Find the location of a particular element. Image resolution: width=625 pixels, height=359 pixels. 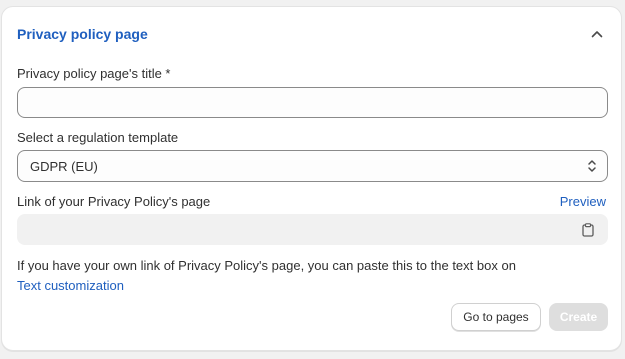

go-to-pages-button: Go to pages is located at coordinates (496, 317).